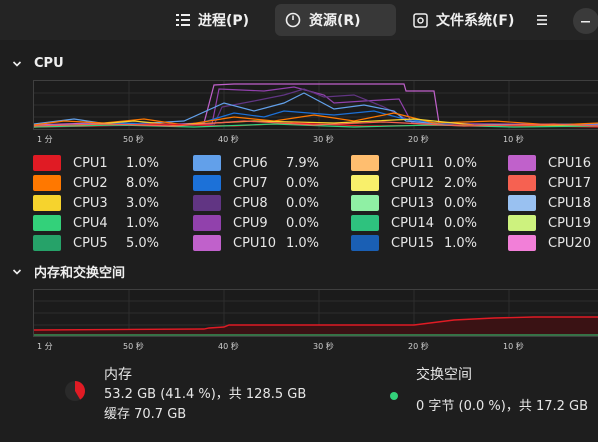  Describe the element at coordinates (228, 346) in the screenshot. I see `memory-axis-label: 40 秒` at that location.